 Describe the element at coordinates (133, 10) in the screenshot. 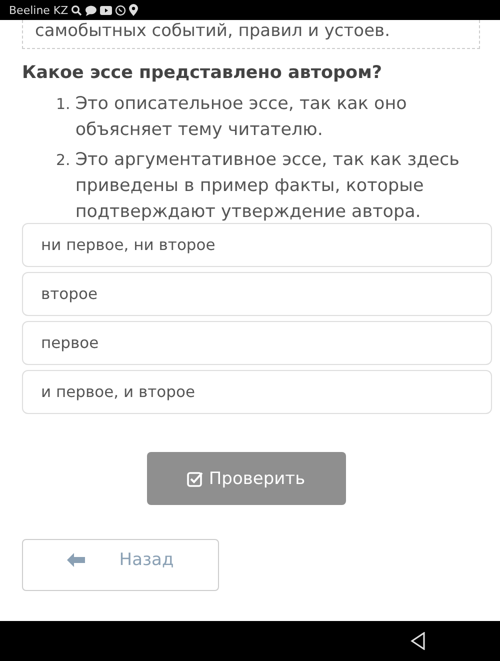

I see `location-pin-icon` at that location.